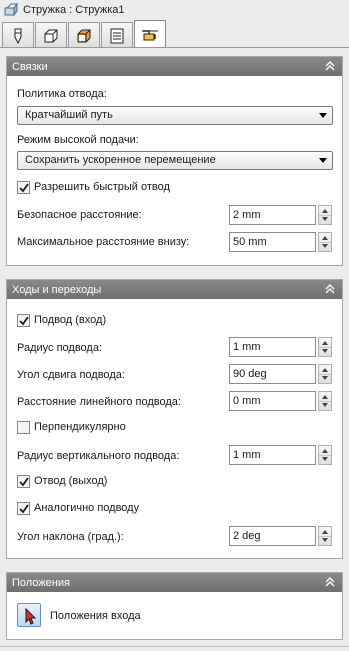 The width and height of the screenshot is (349, 651). What do you see at coordinates (103, 242) in the screenshot?
I see `max-down-label: Максимальное расстояние внизу:` at bounding box center [103, 242].